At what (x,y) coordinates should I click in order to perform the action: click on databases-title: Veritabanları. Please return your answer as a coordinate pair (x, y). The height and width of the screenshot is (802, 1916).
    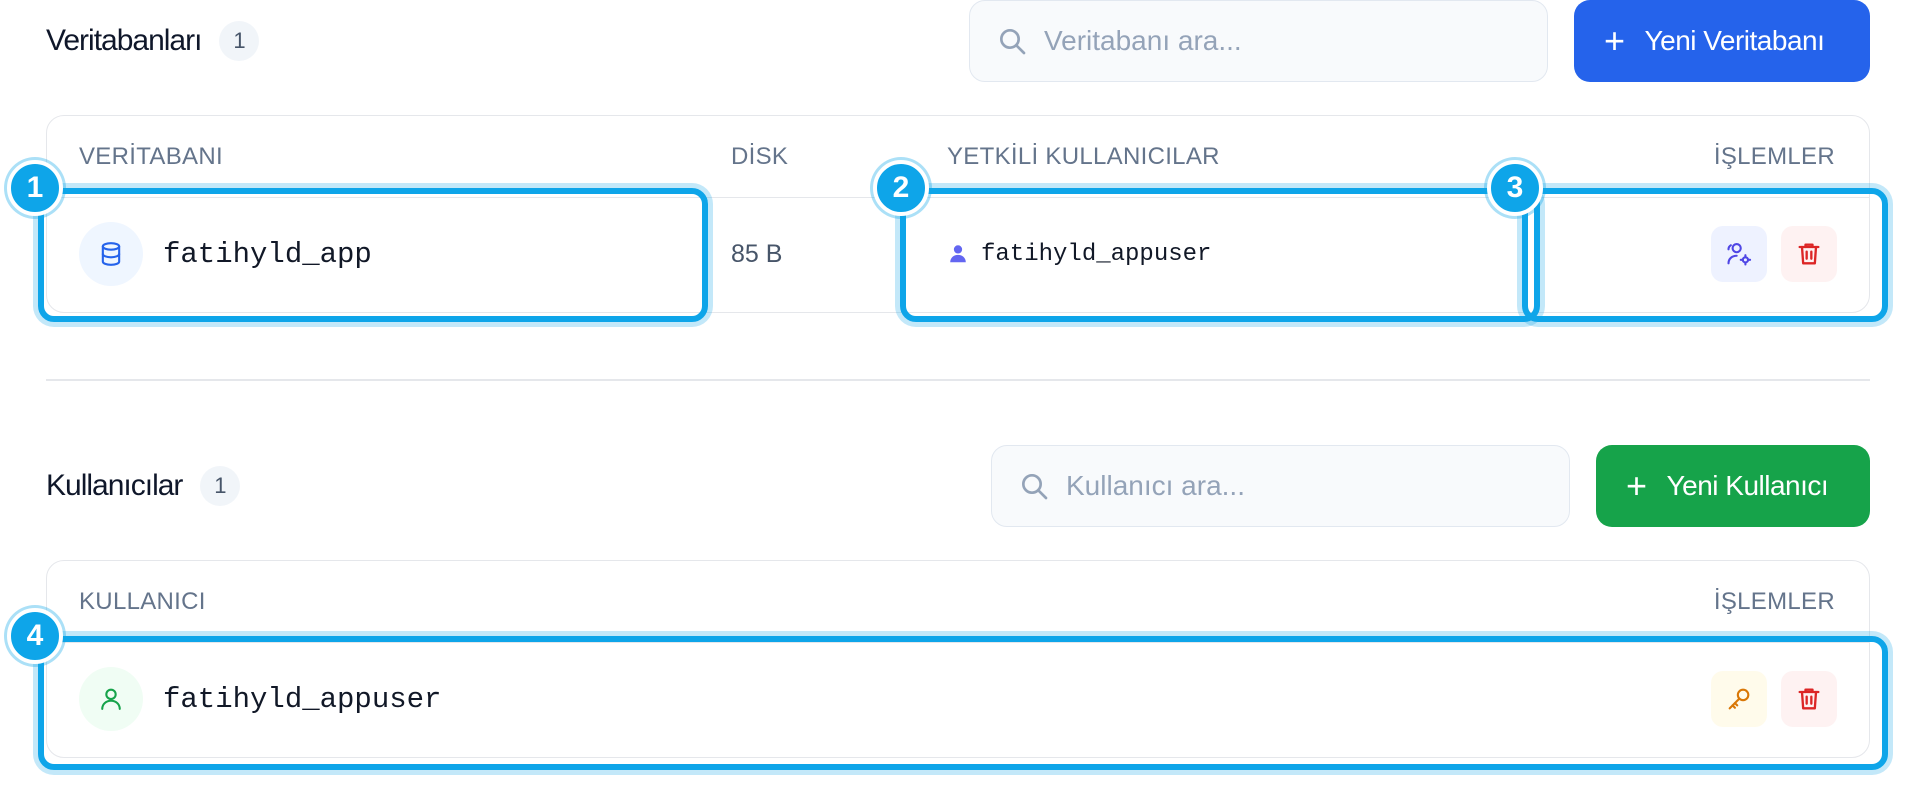
    Looking at the image, I should click on (124, 40).